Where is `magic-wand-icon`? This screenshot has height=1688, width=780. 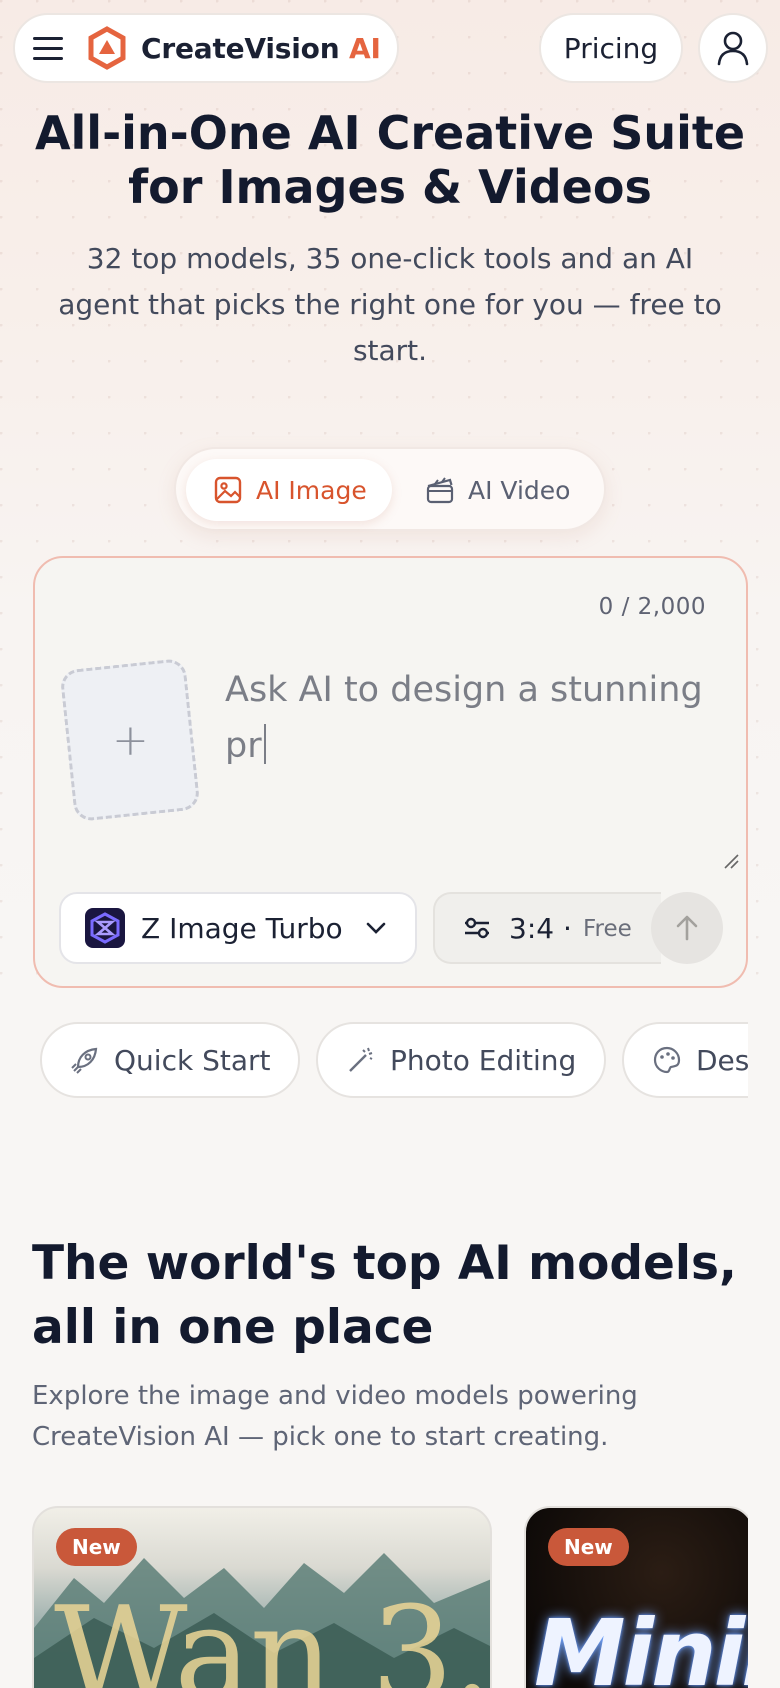
magic-wand-icon is located at coordinates (361, 1059).